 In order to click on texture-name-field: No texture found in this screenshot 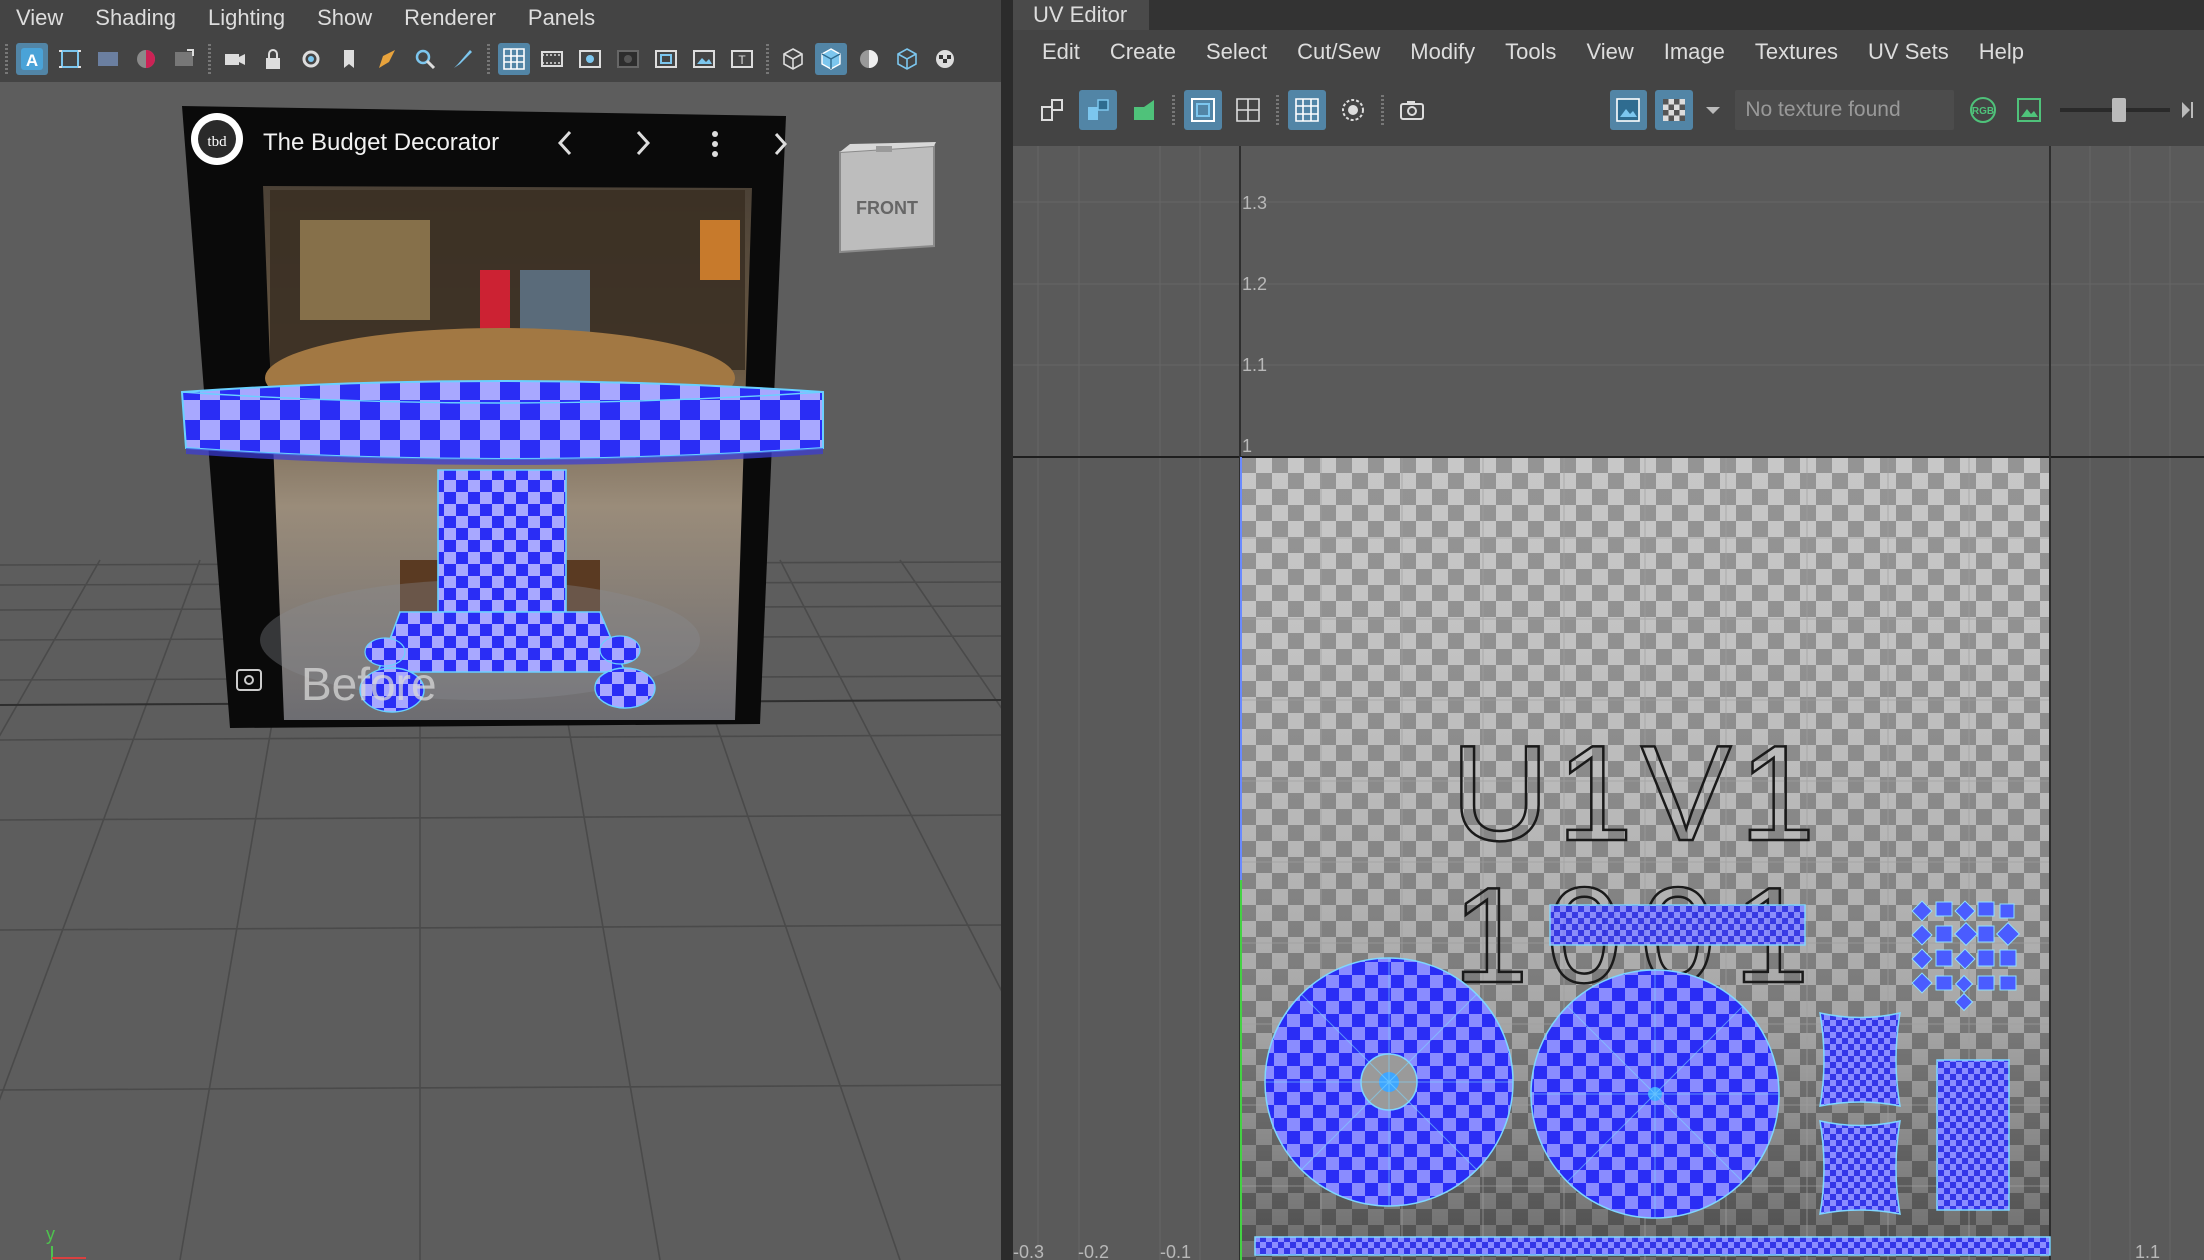, I will do `click(1844, 110)`.